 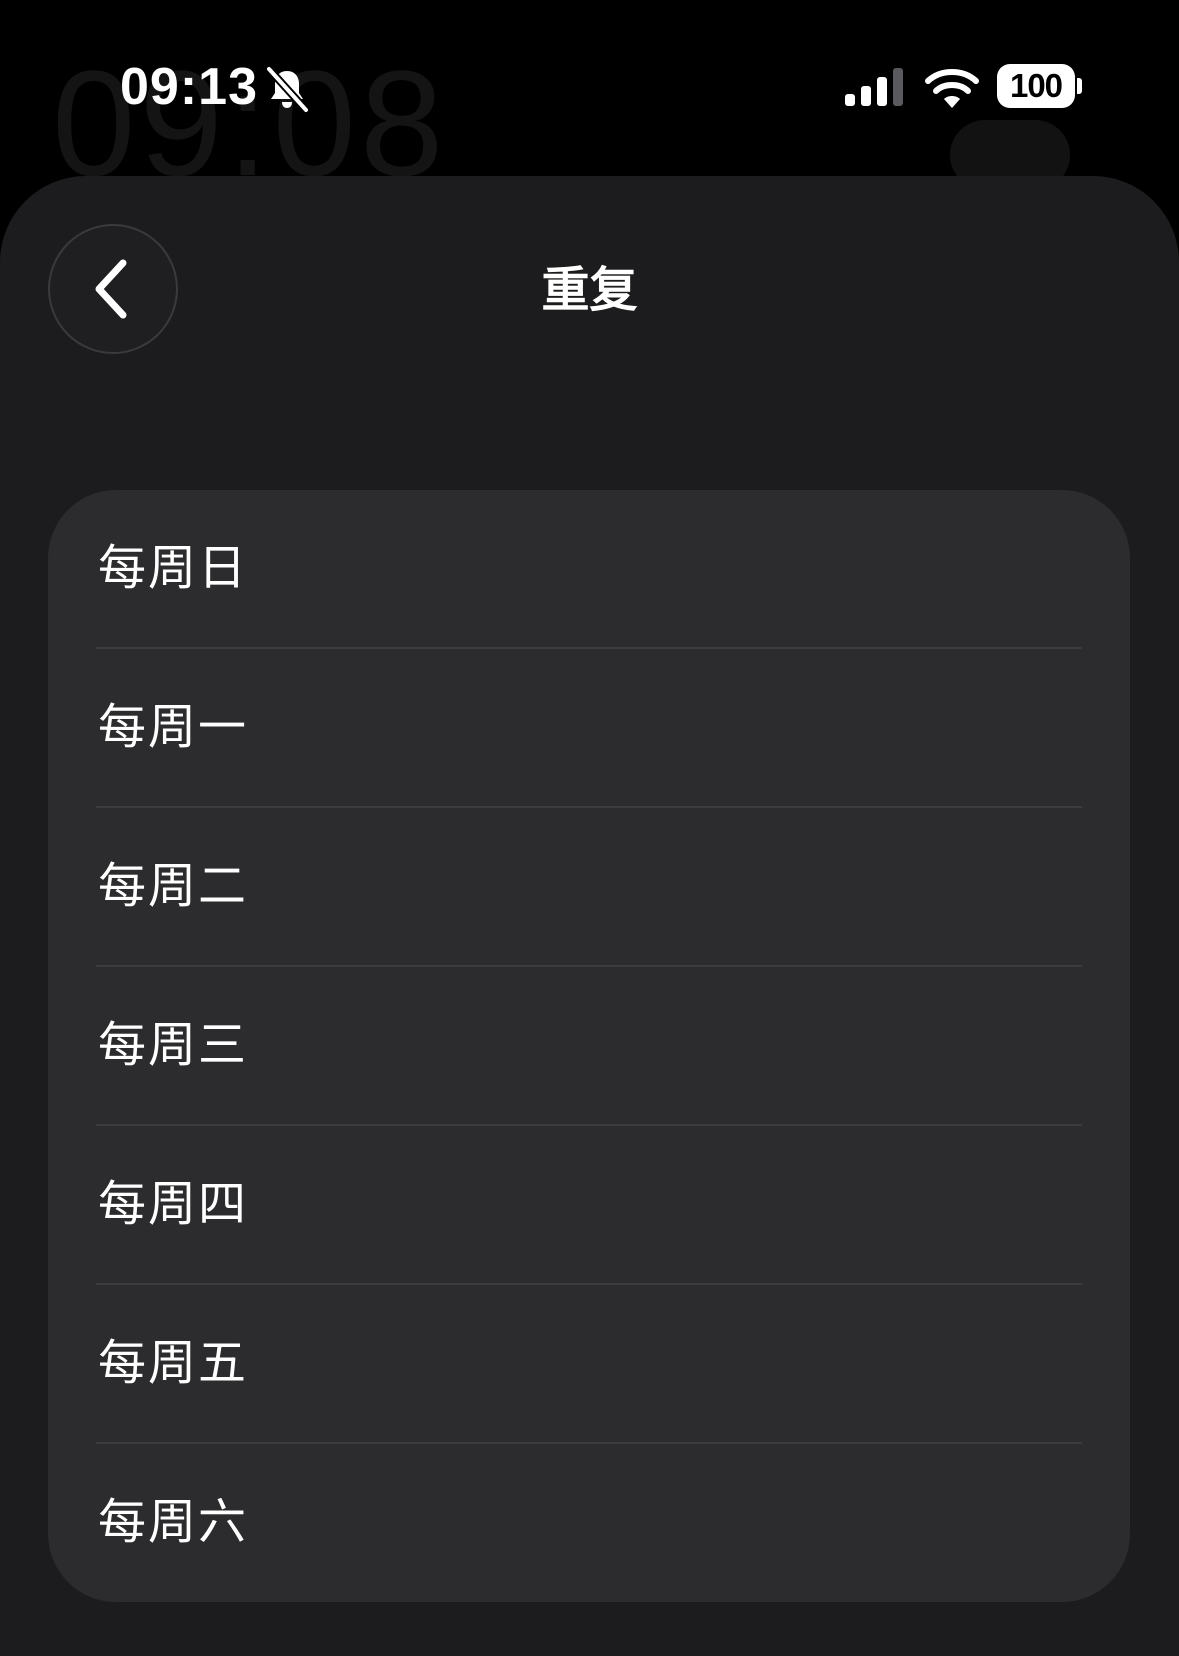 I want to click on list-item-label: 每周一, so click(x=173, y=727).